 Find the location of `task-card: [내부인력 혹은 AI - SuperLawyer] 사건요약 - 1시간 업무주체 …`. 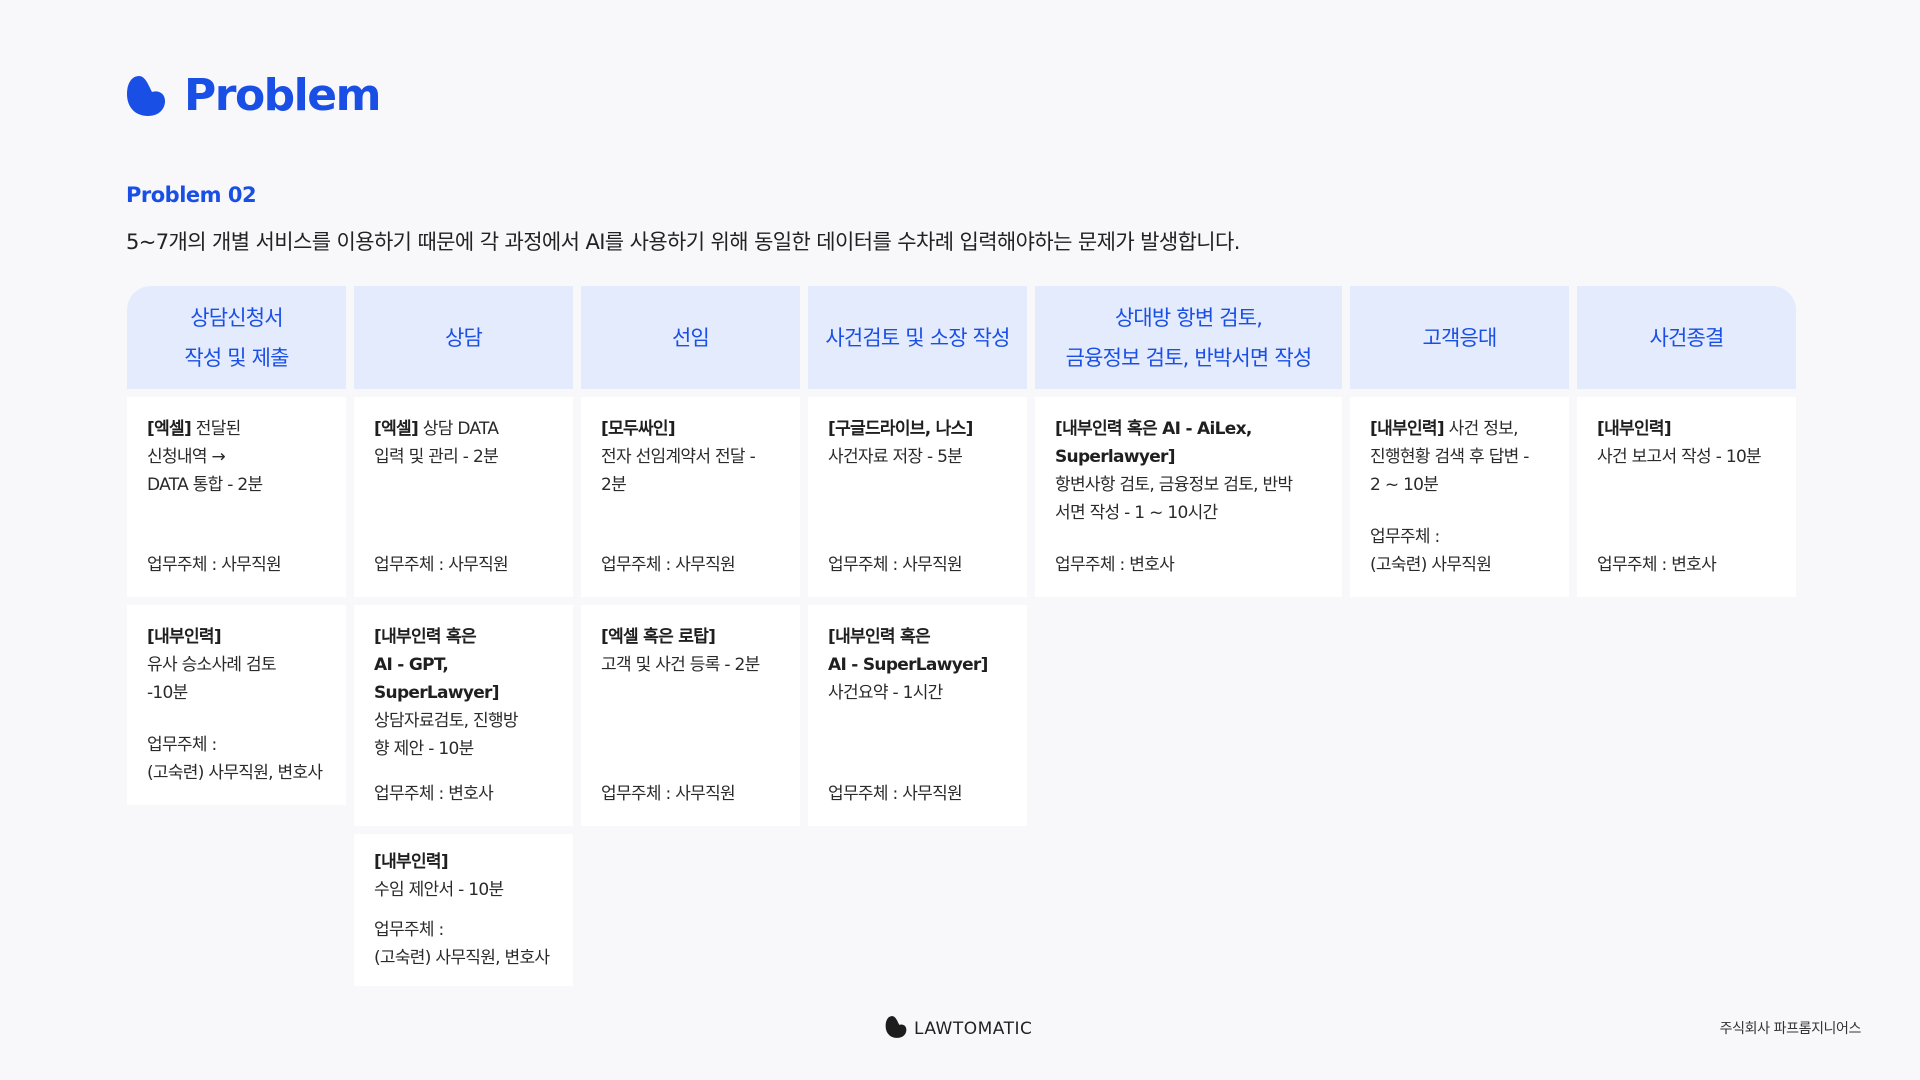

task-card: [내부인력 혹은 AI - SuperLawyer] 사건요약 - 1시간 업무주체 … is located at coordinates (917, 715).